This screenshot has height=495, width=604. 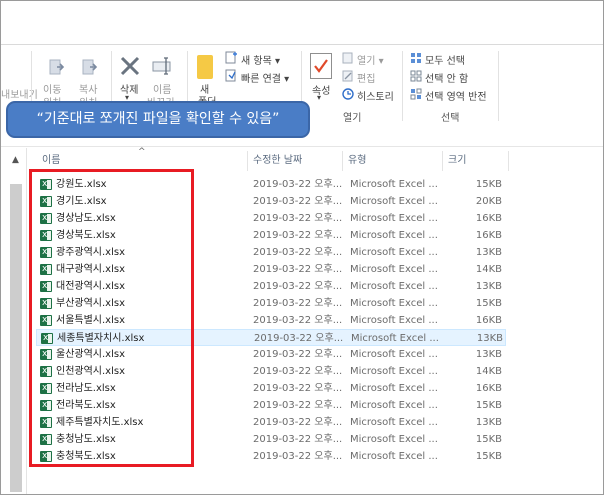 What do you see at coordinates (302, 23) in the screenshot?
I see `ribbon-top-strip` at bounding box center [302, 23].